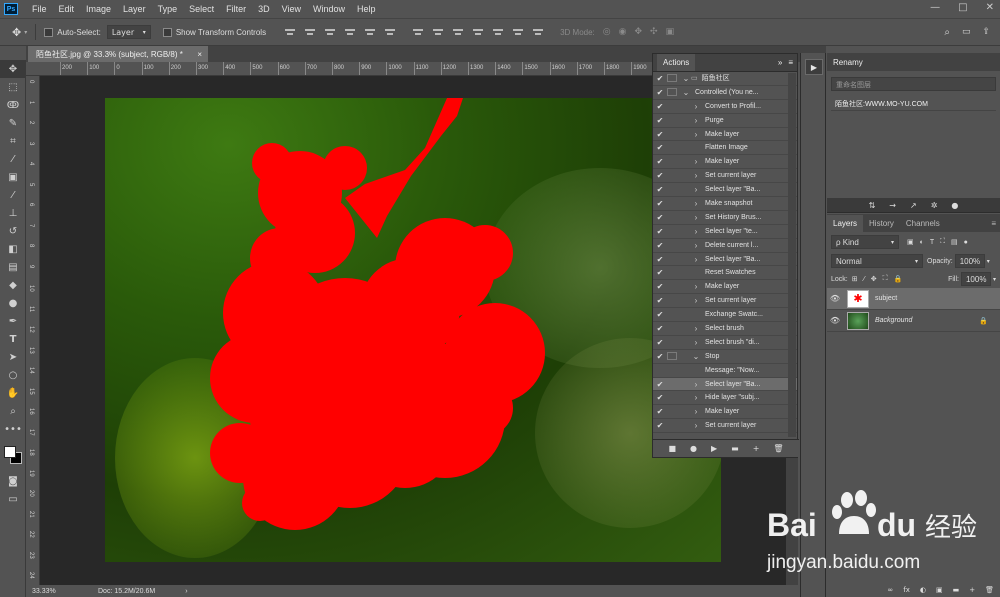 Image resolution: width=1000 pixels, height=597 pixels. I want to click on tab-channels: Channels, so click(923, 223).